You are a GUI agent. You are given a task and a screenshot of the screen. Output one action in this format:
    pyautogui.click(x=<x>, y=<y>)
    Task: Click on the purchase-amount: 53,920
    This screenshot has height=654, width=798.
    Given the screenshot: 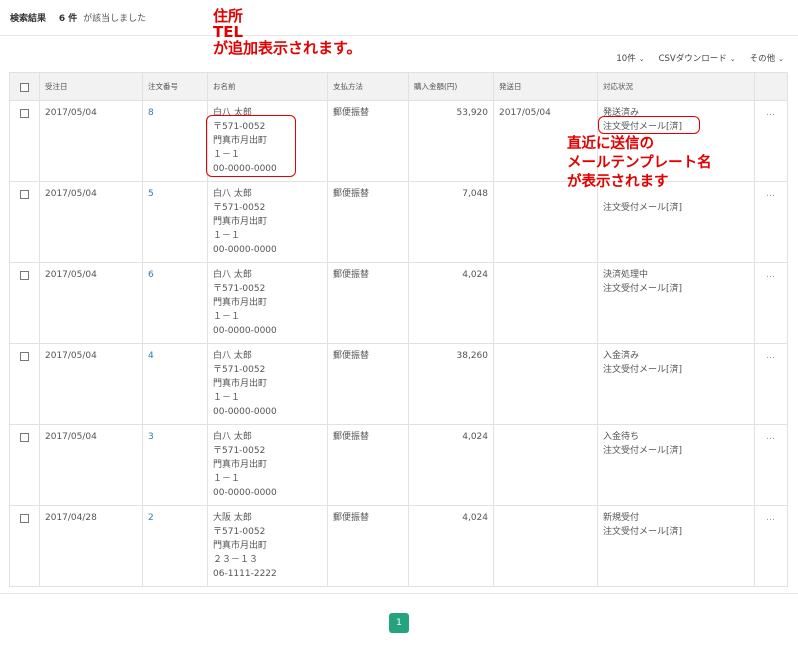 What is the action you would take?
    pyautogui.click(x=451, y=141)
    